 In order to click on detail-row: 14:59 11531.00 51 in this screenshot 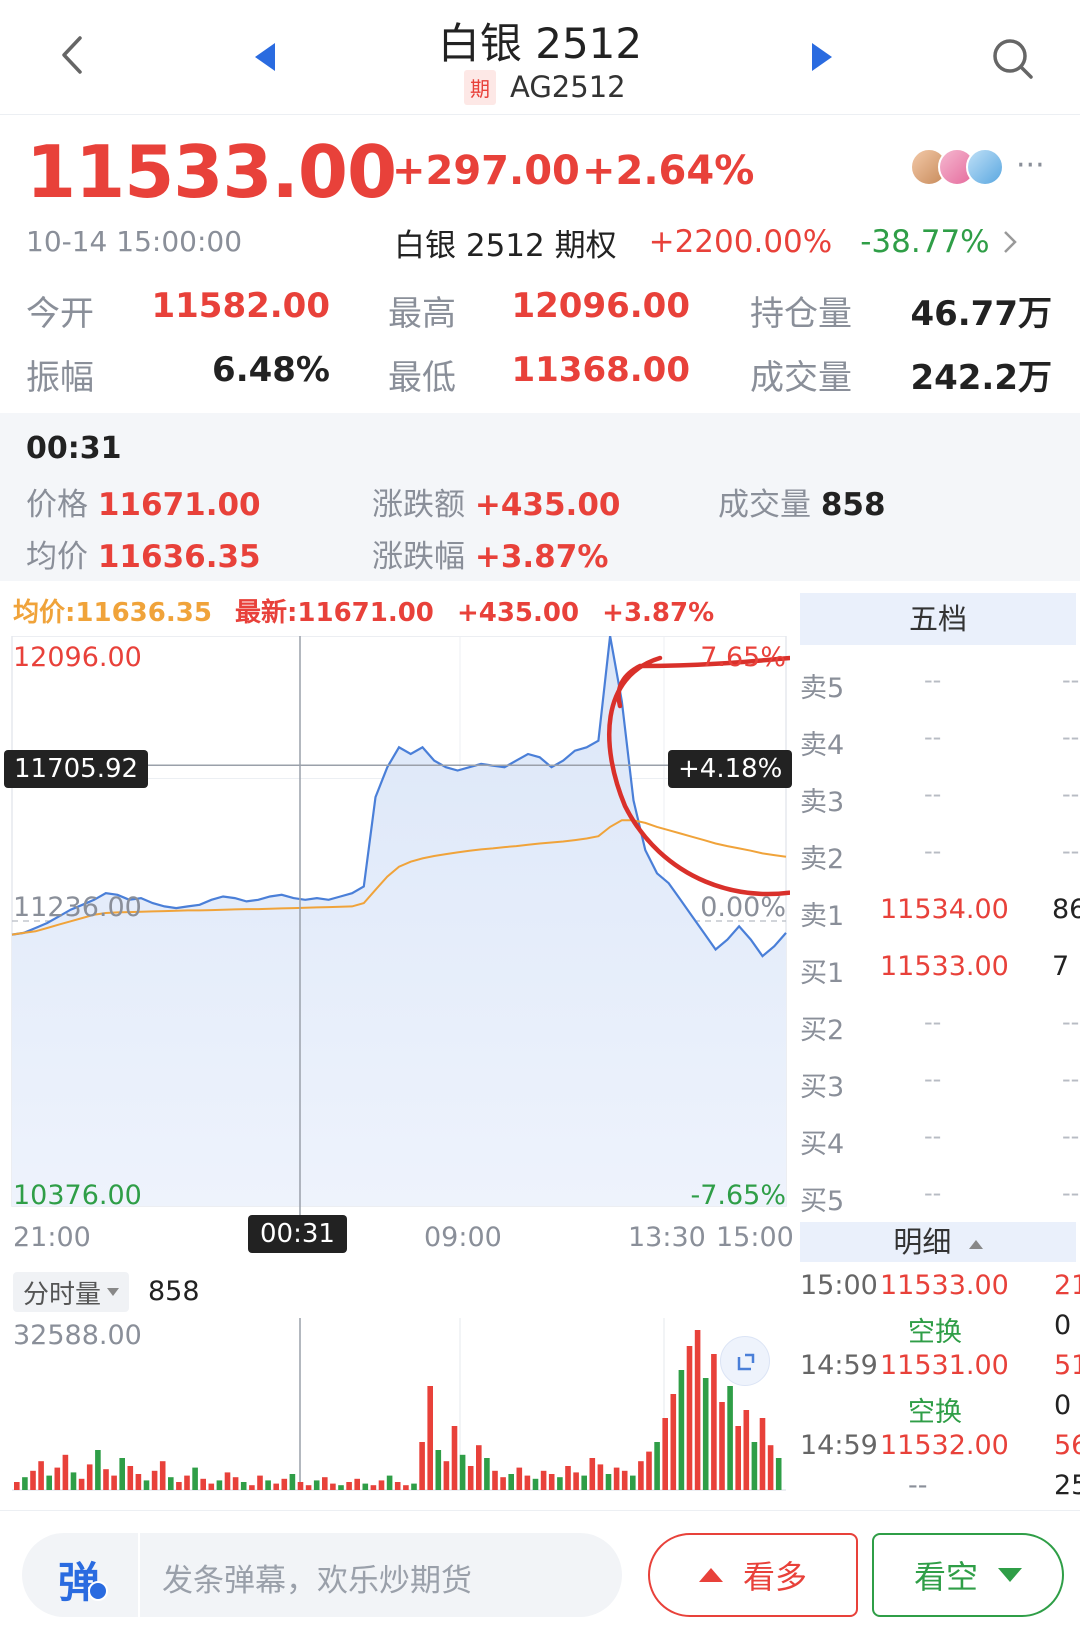, I will do `click(940, 1368)`.